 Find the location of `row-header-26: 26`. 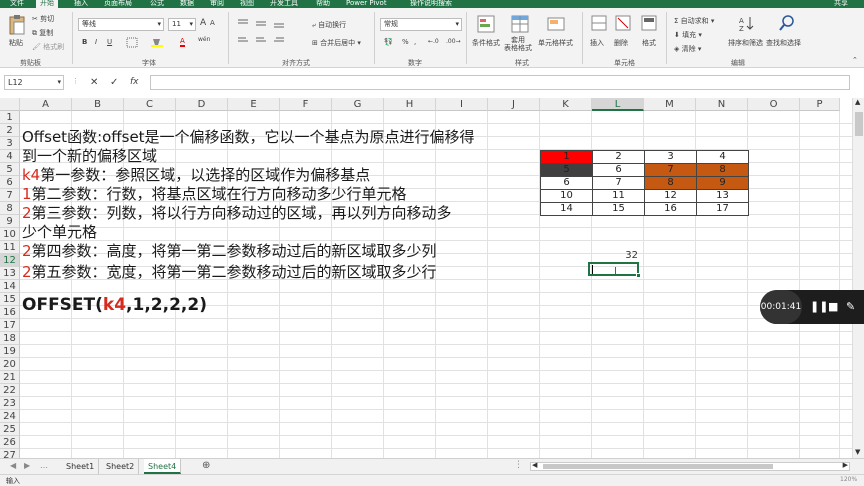

row-header-26: 26 is located at coordinates (10, 442).